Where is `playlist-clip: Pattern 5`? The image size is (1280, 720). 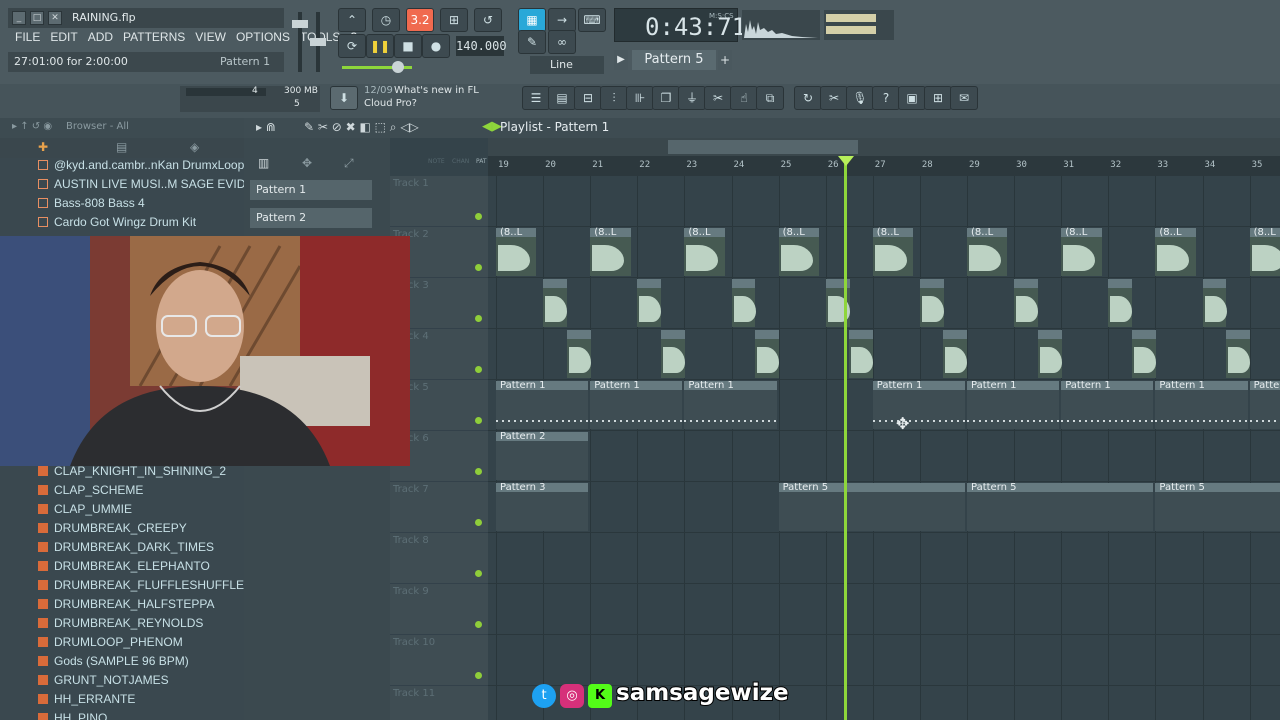
playlist-clip: Pattern 5 is located at coordinates (1060, 506).